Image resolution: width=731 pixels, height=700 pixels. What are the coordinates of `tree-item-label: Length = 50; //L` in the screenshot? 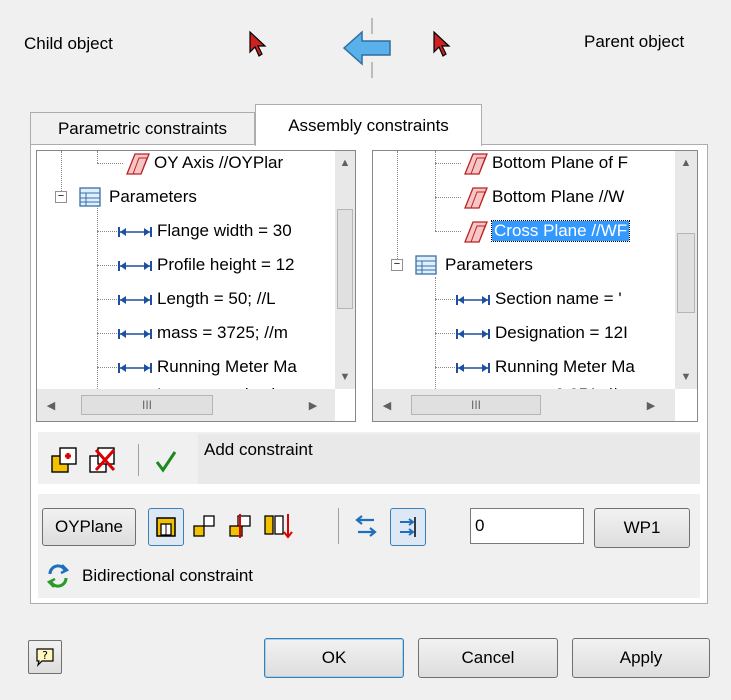 It's located at (216, 298).